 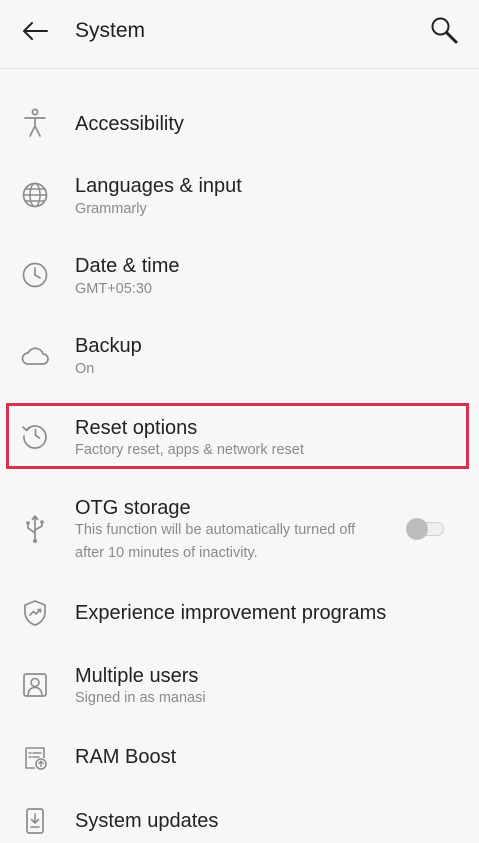 I want to click on accessibility-icon, so click(x=35, y=123).